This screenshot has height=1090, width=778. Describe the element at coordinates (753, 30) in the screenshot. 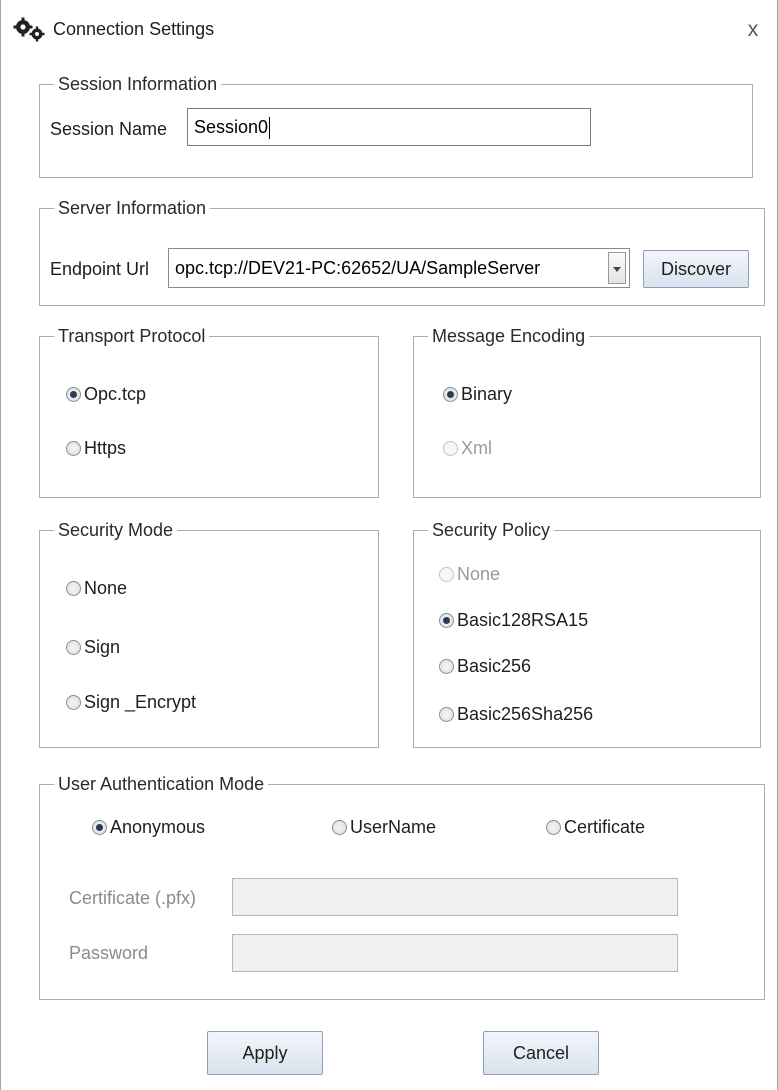

I see `close-button: x` at that location.